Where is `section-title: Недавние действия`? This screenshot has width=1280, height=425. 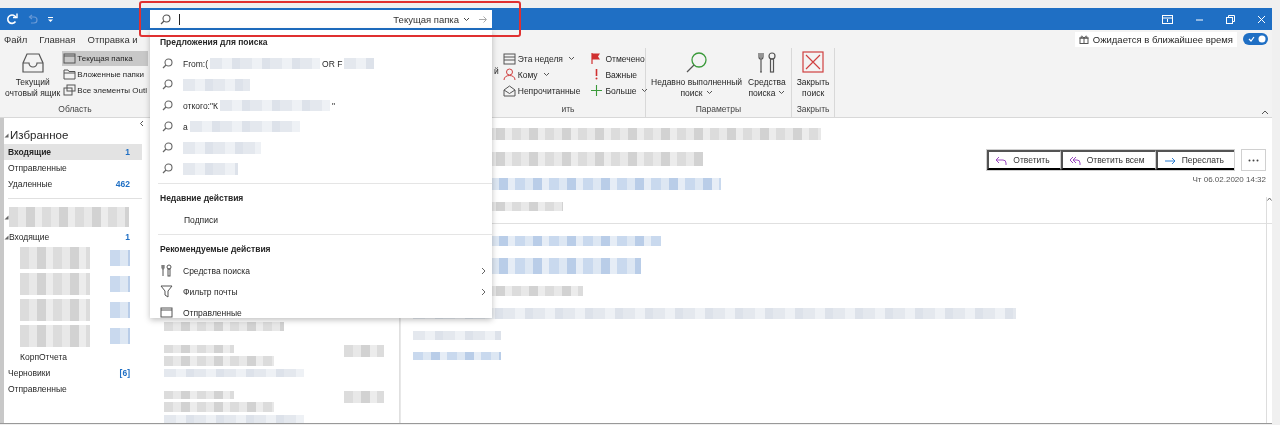 section-title: Недавние действия is located at coordinates (202, 198).